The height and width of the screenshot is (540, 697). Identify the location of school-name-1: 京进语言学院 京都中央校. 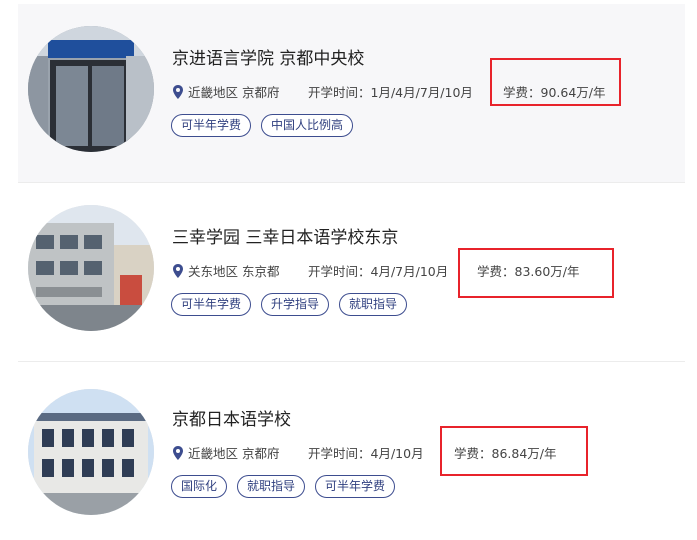
(268, 56).